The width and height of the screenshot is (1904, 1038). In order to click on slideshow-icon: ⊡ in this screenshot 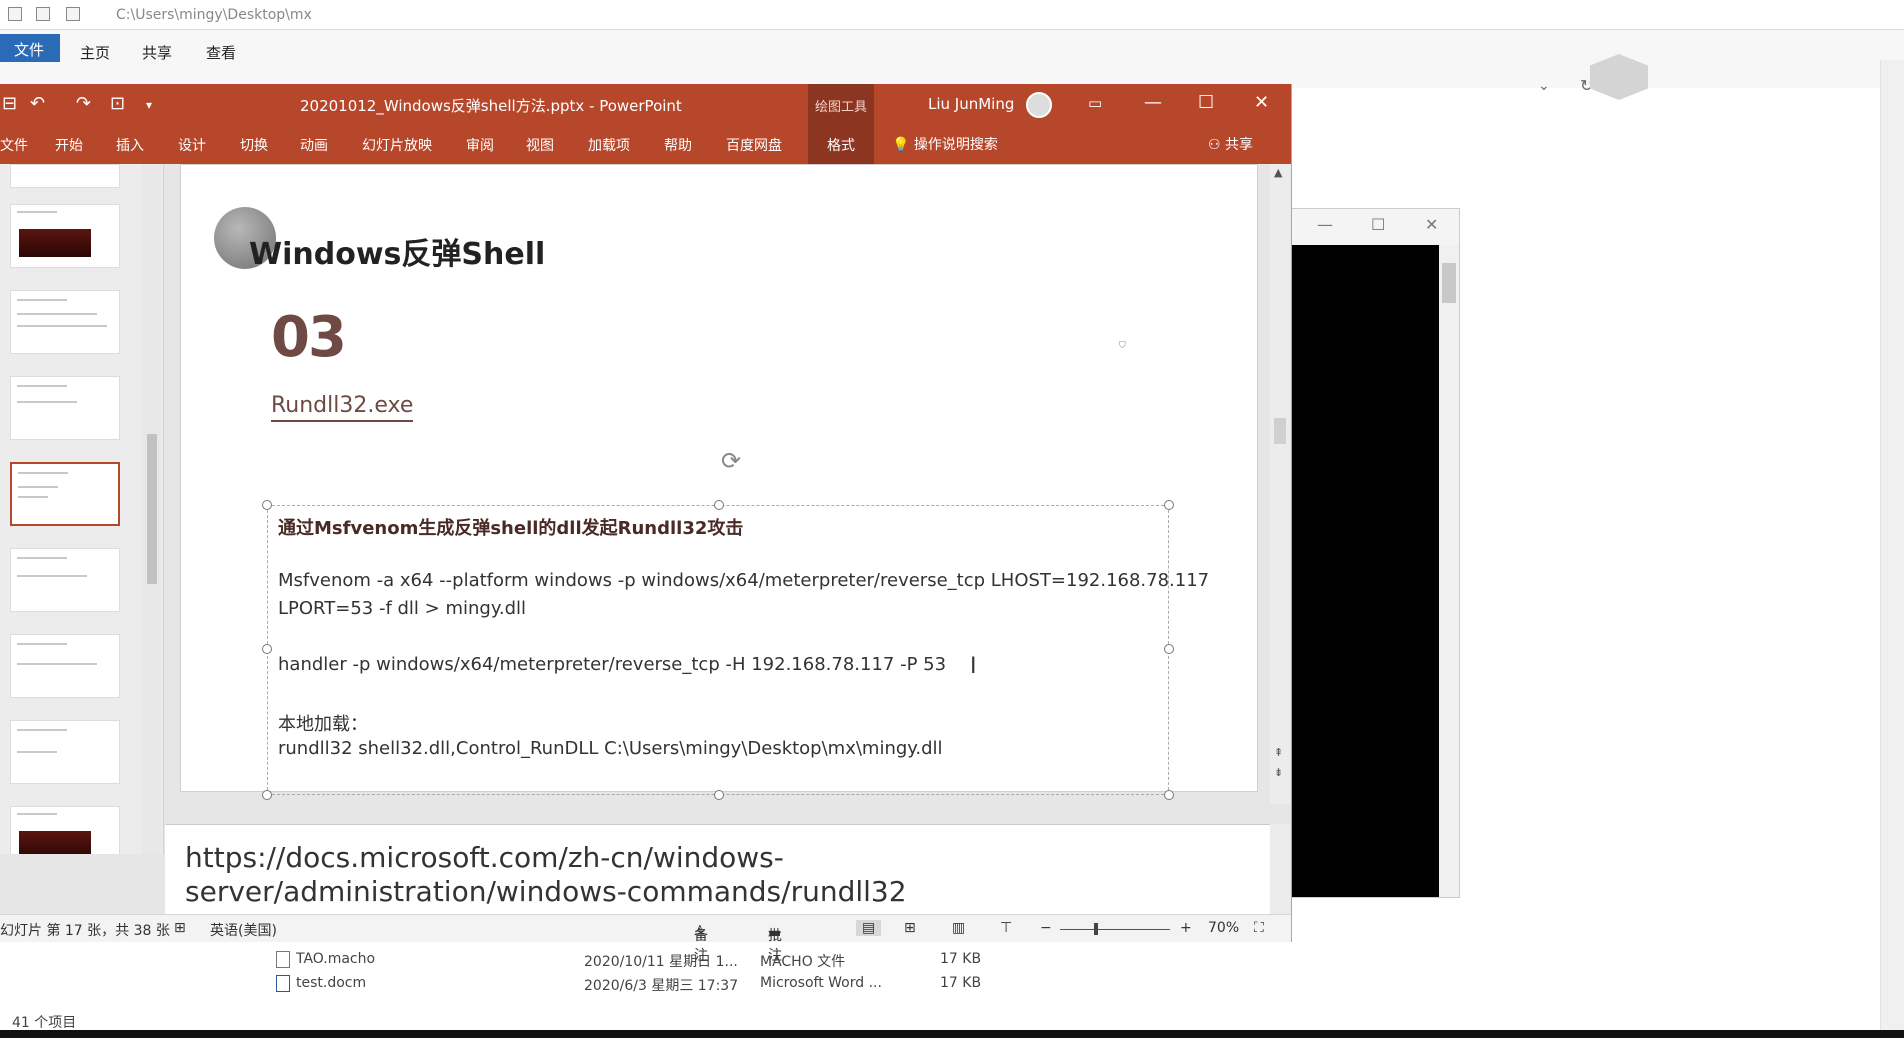, I will do `click(117, 103)`.